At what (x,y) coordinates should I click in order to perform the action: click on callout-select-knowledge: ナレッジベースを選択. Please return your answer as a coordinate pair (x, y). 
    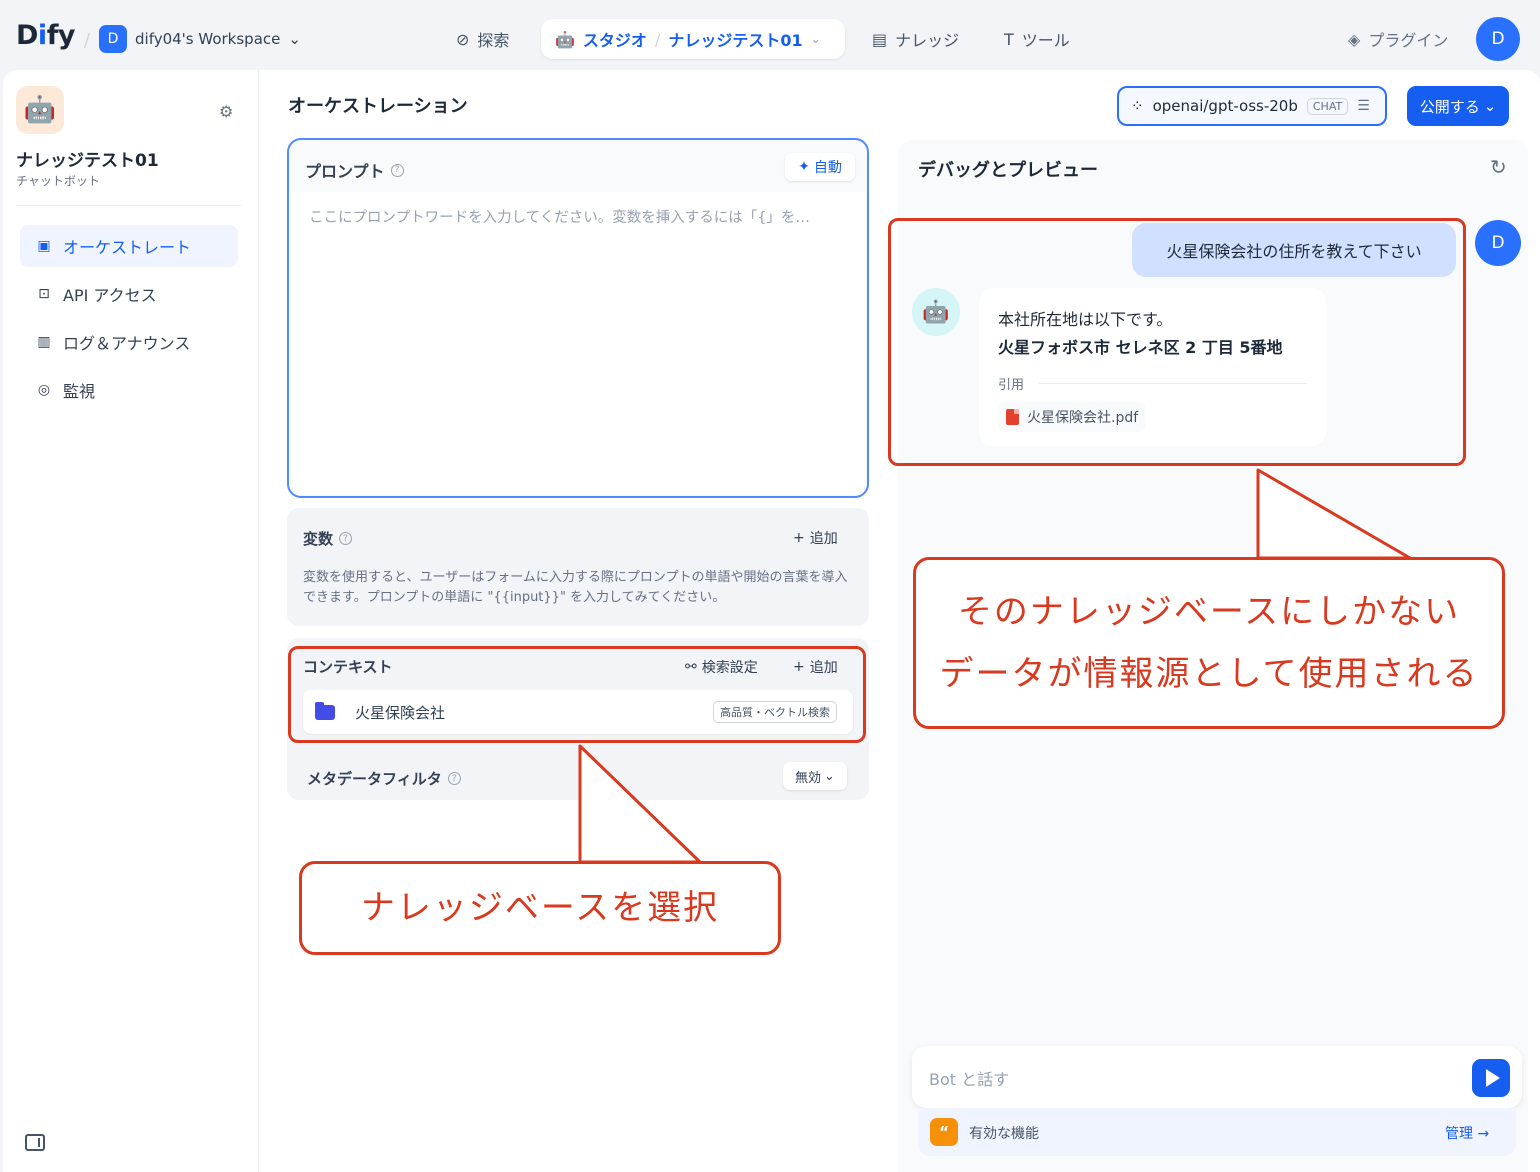
    Looking at the image, I should click on (540, 908).